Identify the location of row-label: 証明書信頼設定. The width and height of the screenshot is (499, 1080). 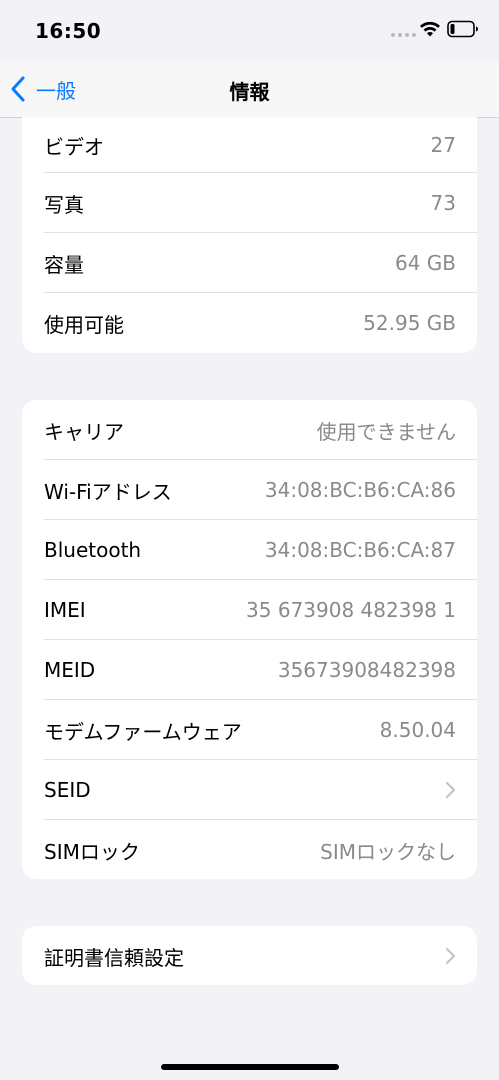
(114, 957).